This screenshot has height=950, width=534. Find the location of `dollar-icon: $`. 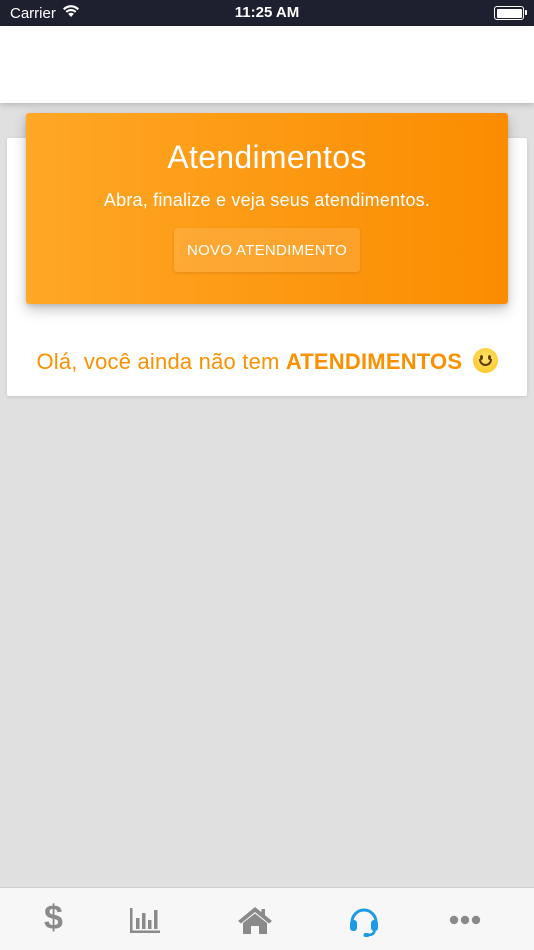

dollar-icon: $ is located at coordinates (53, 917).